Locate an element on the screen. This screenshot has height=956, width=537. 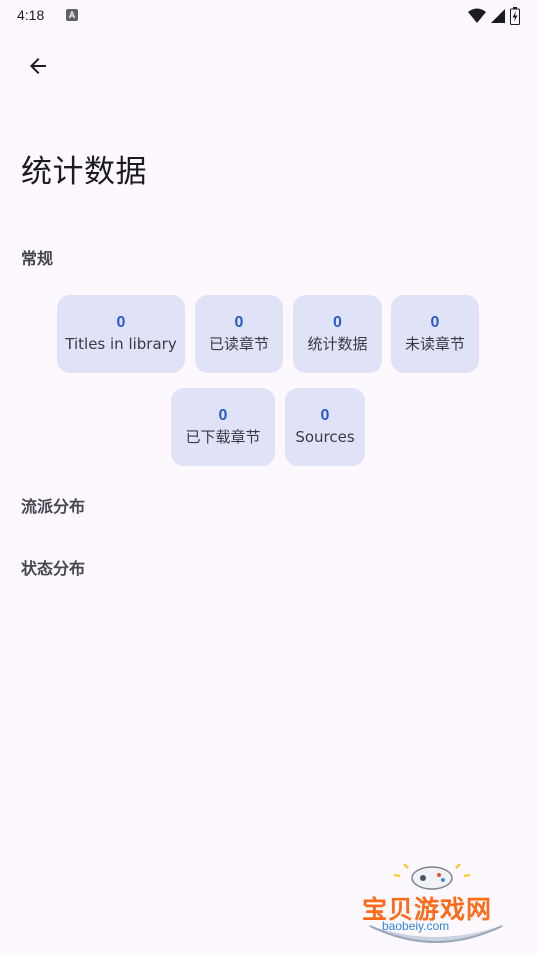
stat-label: 统计数据 is located at coordinates (337, 344).